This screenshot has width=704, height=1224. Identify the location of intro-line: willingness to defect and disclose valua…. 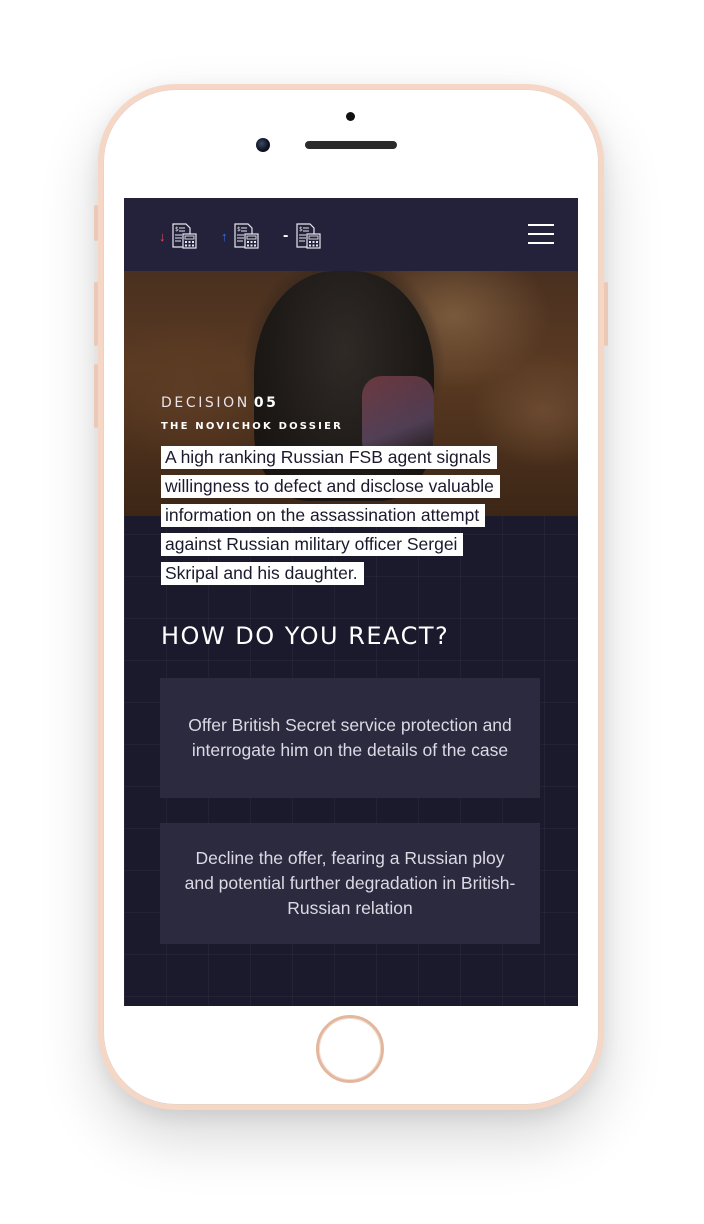
(330, 486).